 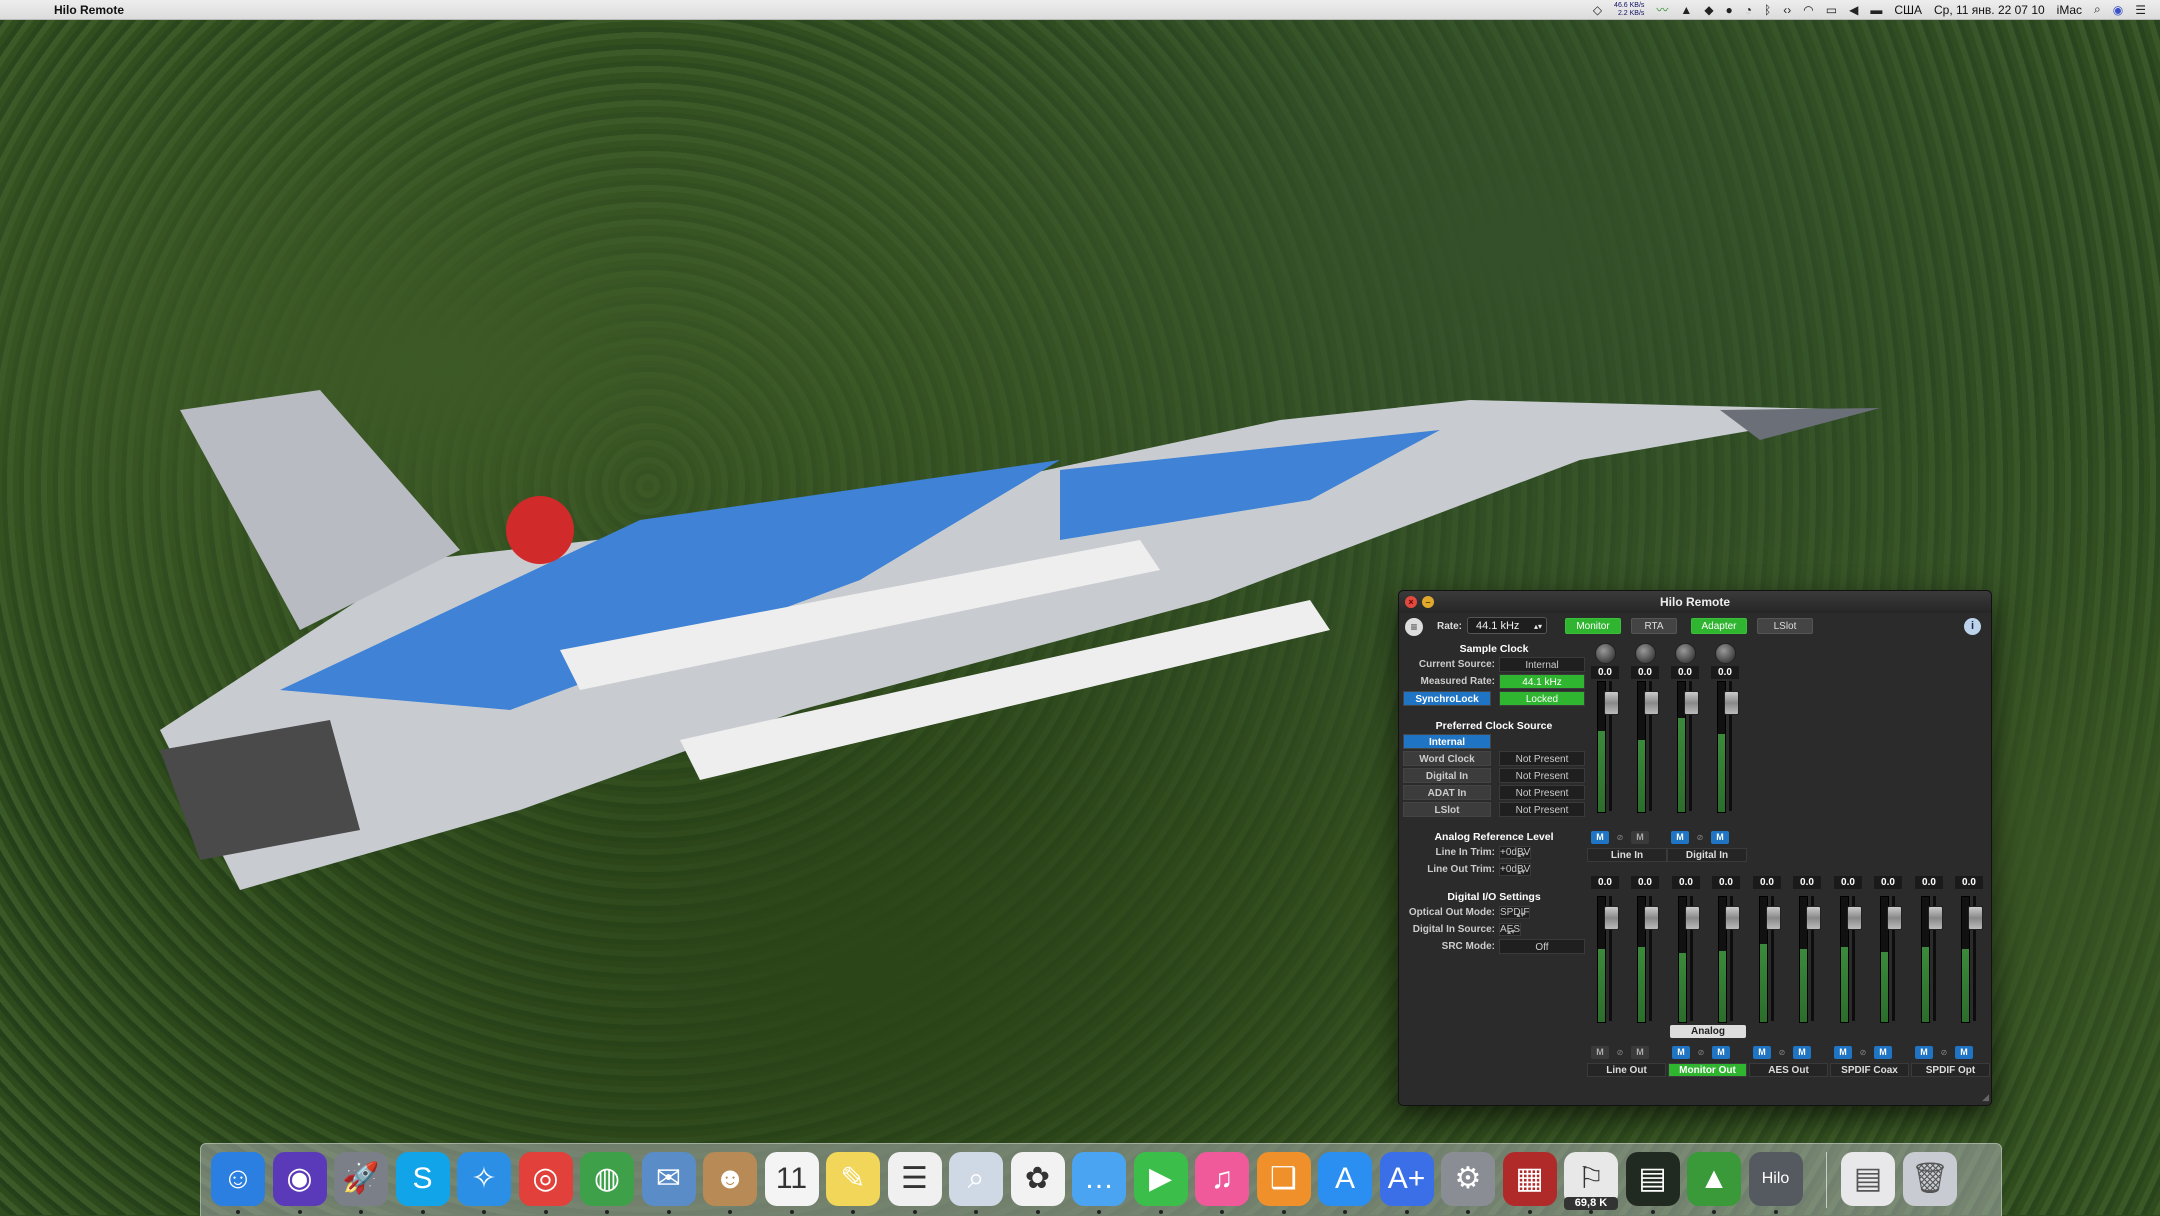 What do you see at coordinates (1515, 869) in the screenshot?
I see `line-out-trim-select: +0dBV ▴▾` at bounding box center [1515, 869].